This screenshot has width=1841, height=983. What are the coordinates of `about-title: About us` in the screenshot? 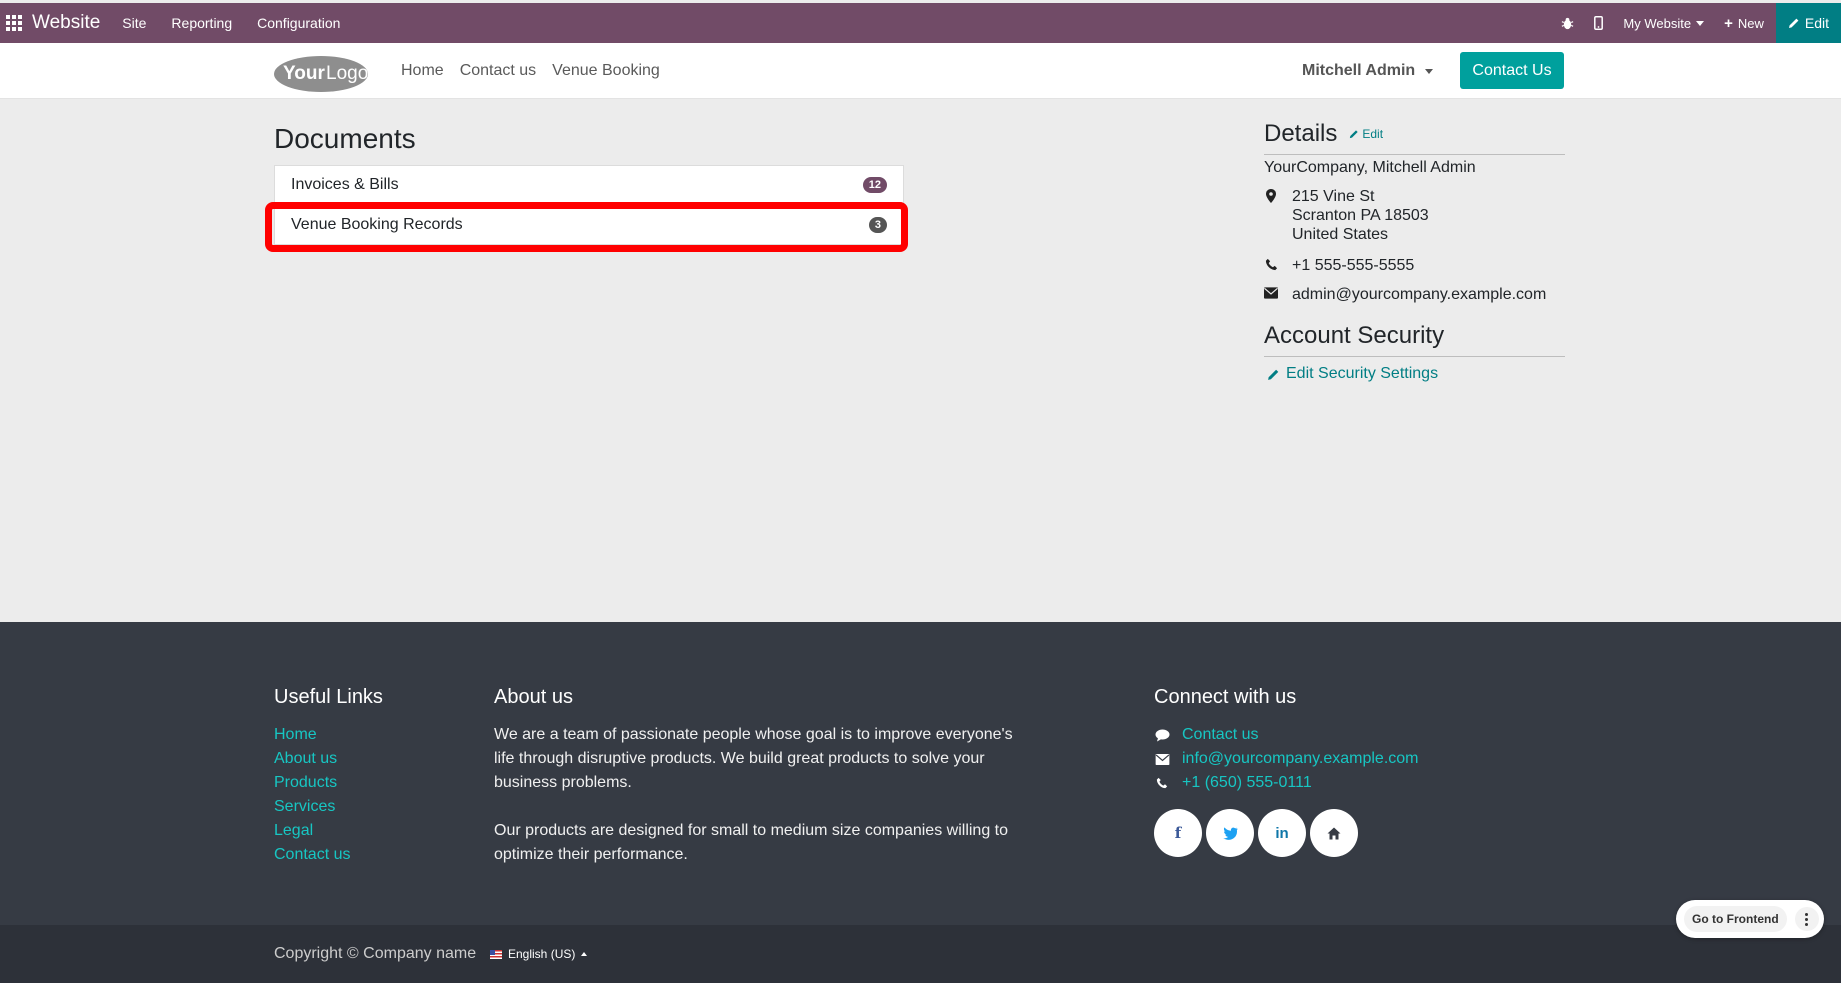 It's located at (533, 697).